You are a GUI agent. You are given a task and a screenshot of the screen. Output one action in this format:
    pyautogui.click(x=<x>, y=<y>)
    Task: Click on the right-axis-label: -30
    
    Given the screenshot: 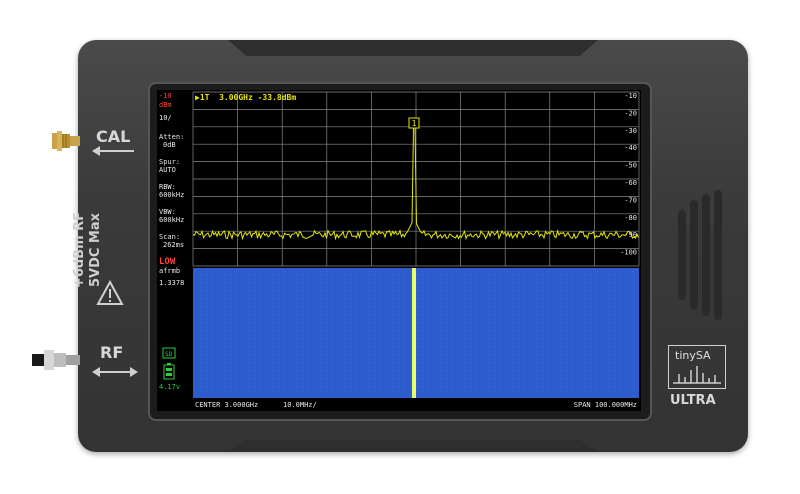 What is the action you would take?
    pyautogui.click(x=630, y=131)
    